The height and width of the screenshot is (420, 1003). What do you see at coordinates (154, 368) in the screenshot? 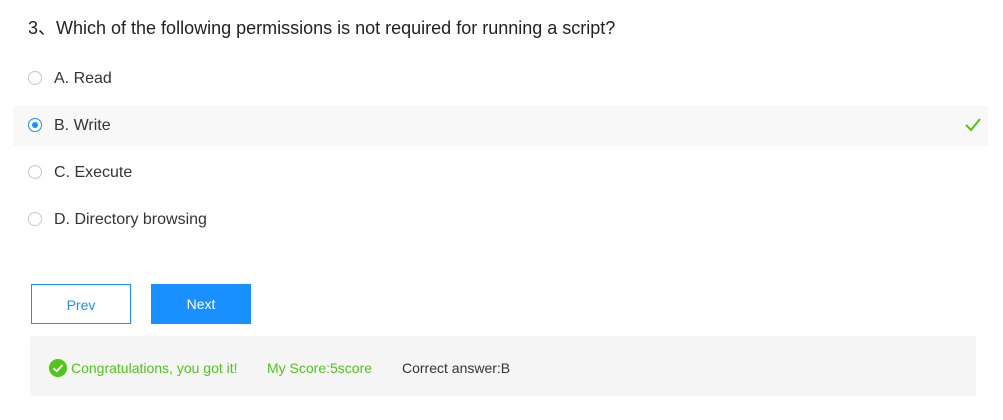
I see `result-message: Congratulations, you got it!` at bounding box center [154, 368].